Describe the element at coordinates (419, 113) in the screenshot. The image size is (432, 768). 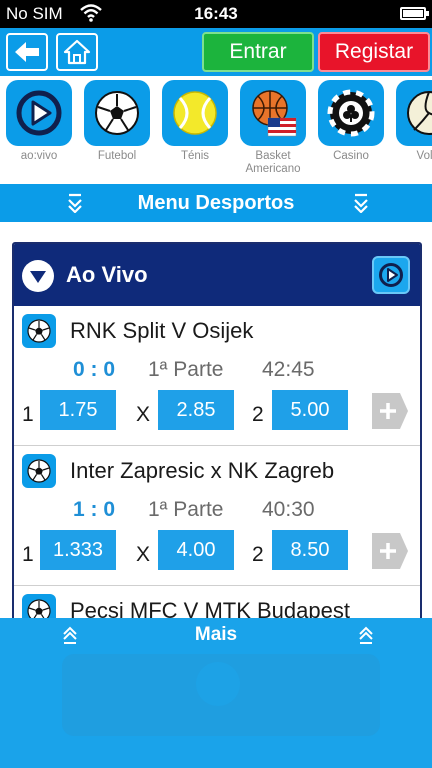
I see `volleyball-icon` at that location.